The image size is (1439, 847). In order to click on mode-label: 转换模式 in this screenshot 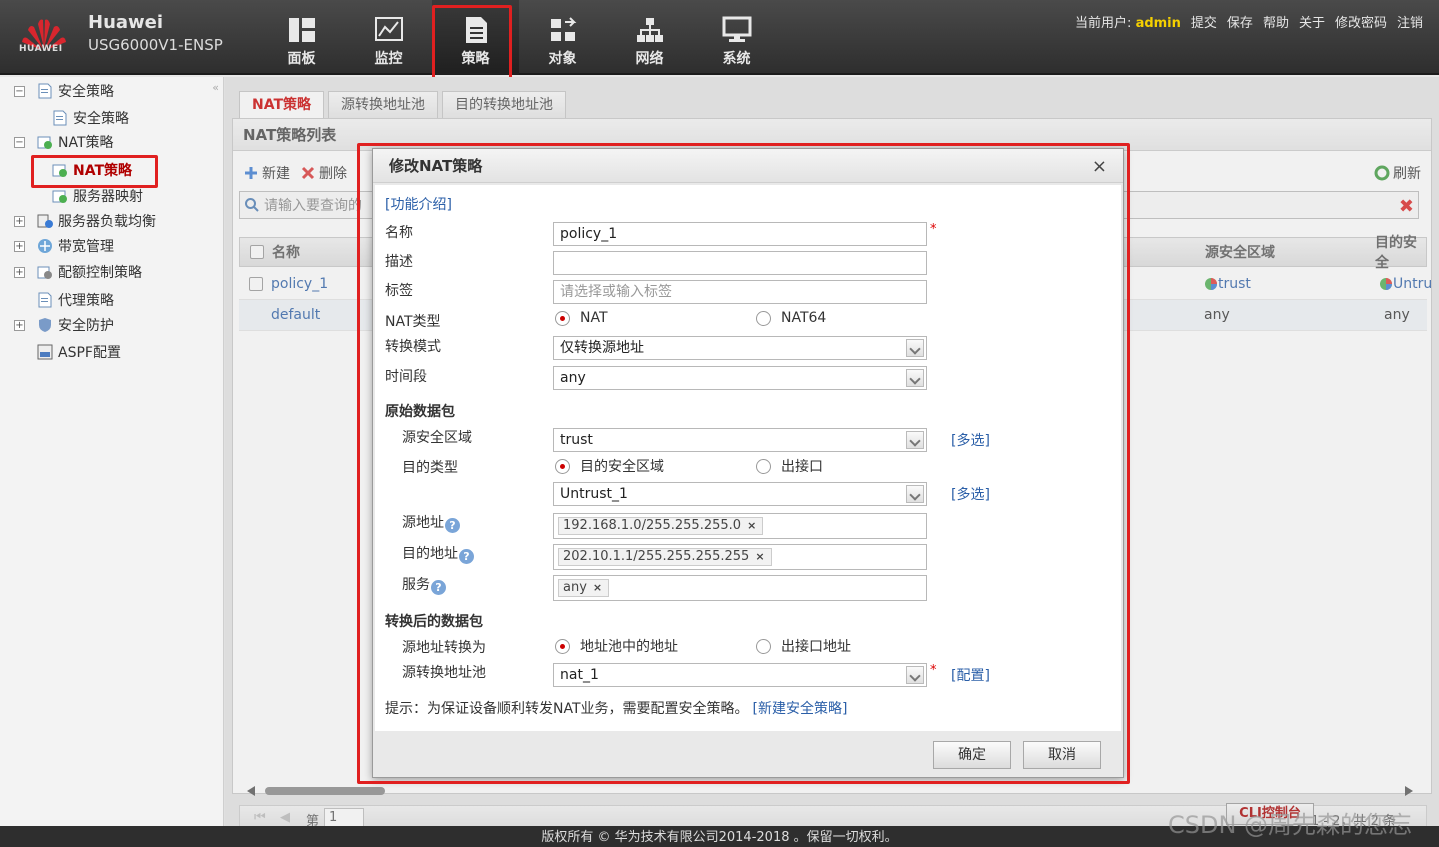, I will do `click(413, 347)`.